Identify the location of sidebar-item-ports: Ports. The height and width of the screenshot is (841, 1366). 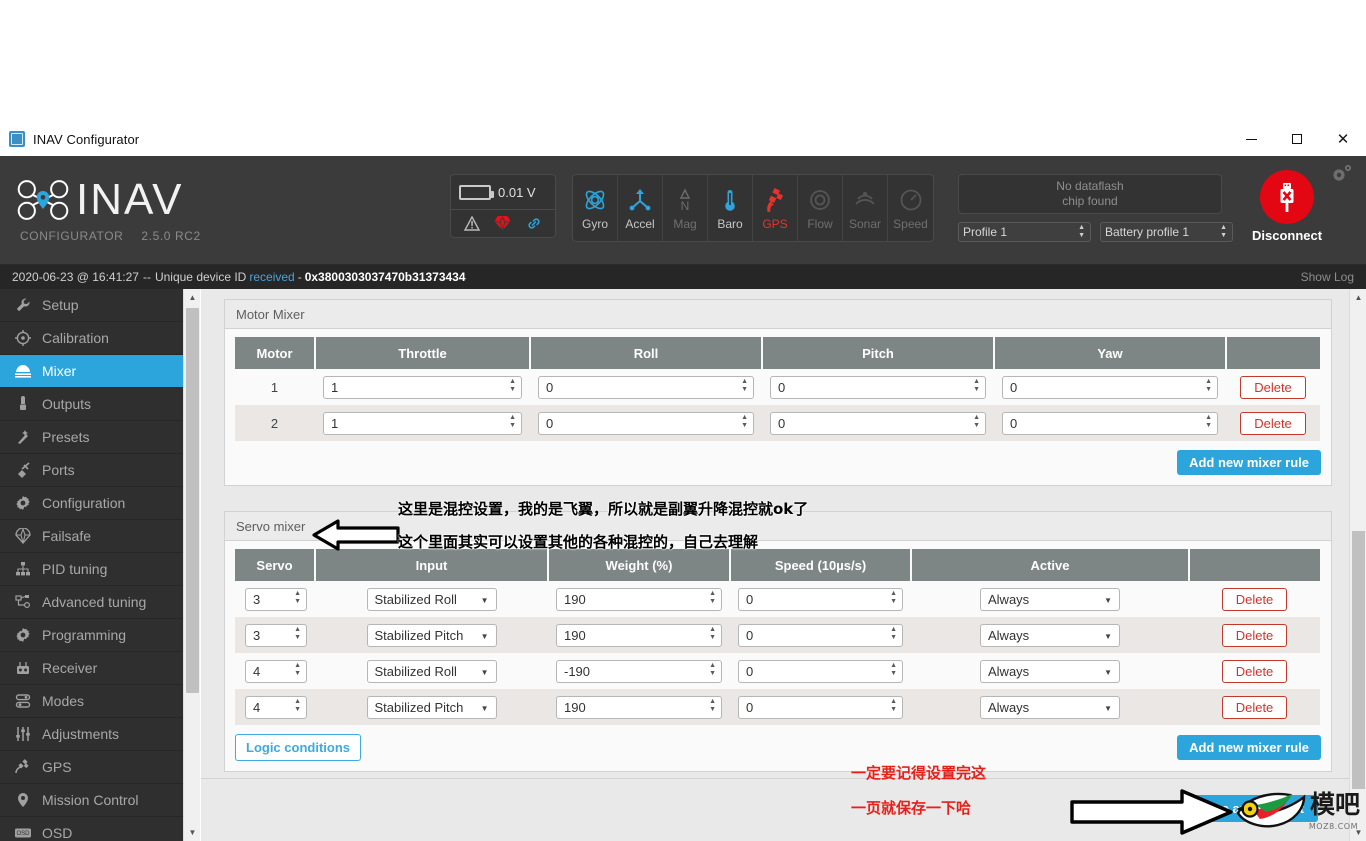
(91, 470).